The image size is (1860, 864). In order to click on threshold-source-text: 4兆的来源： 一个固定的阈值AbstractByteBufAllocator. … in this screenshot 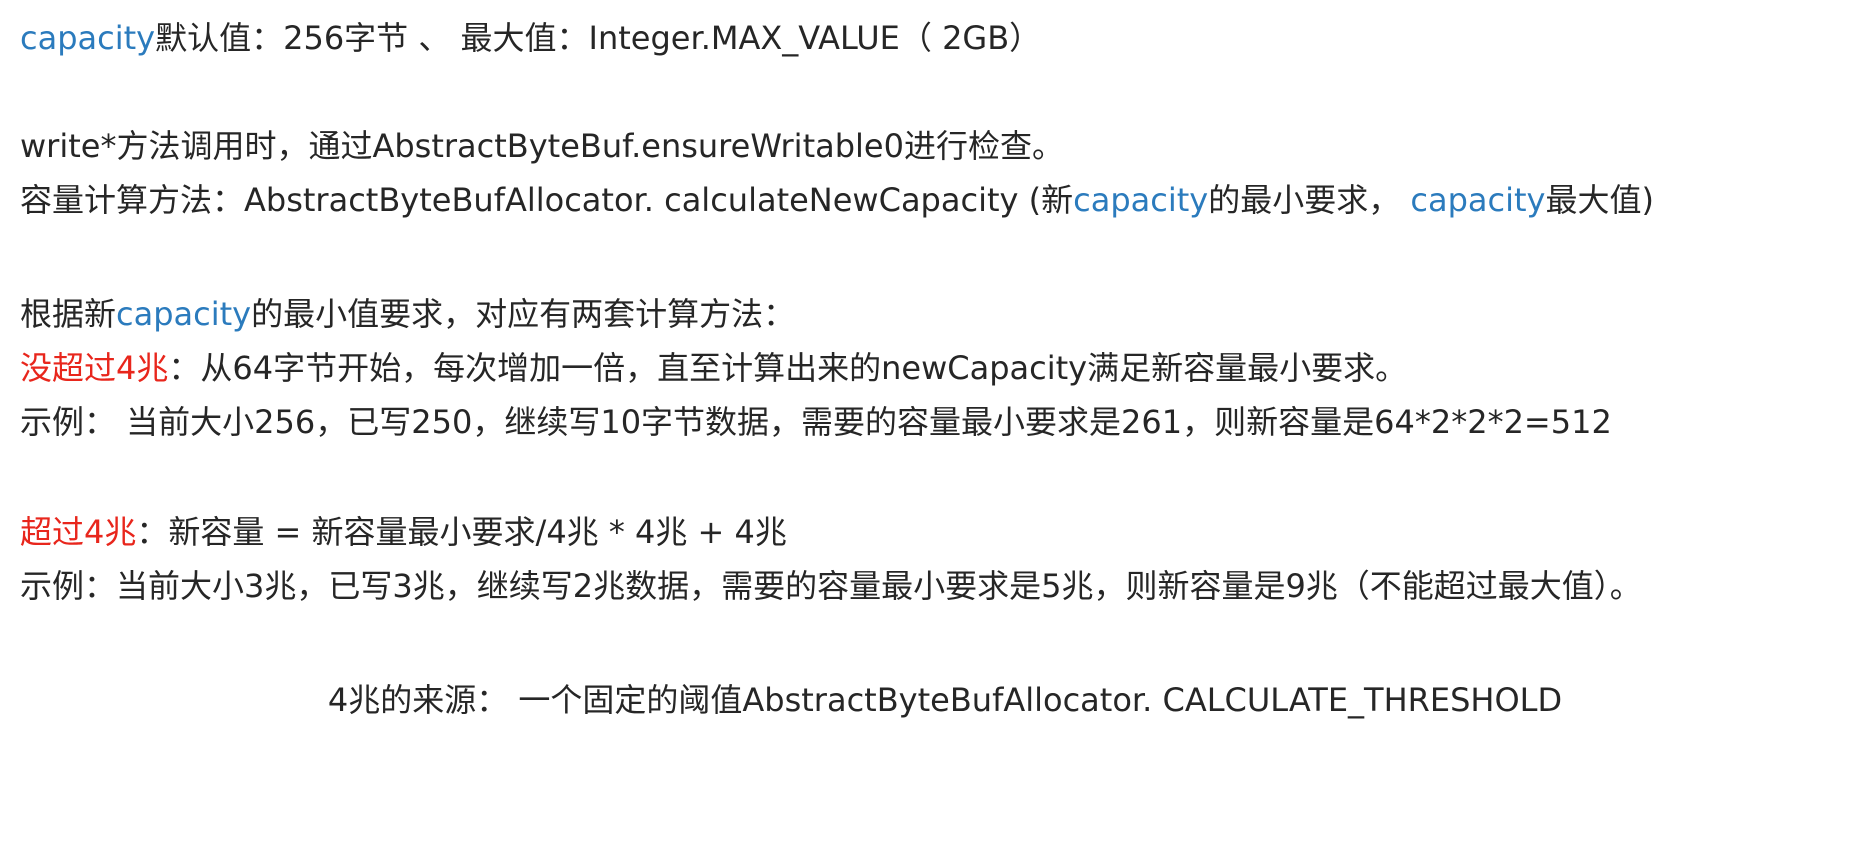, I will do `click(945, 700)`.